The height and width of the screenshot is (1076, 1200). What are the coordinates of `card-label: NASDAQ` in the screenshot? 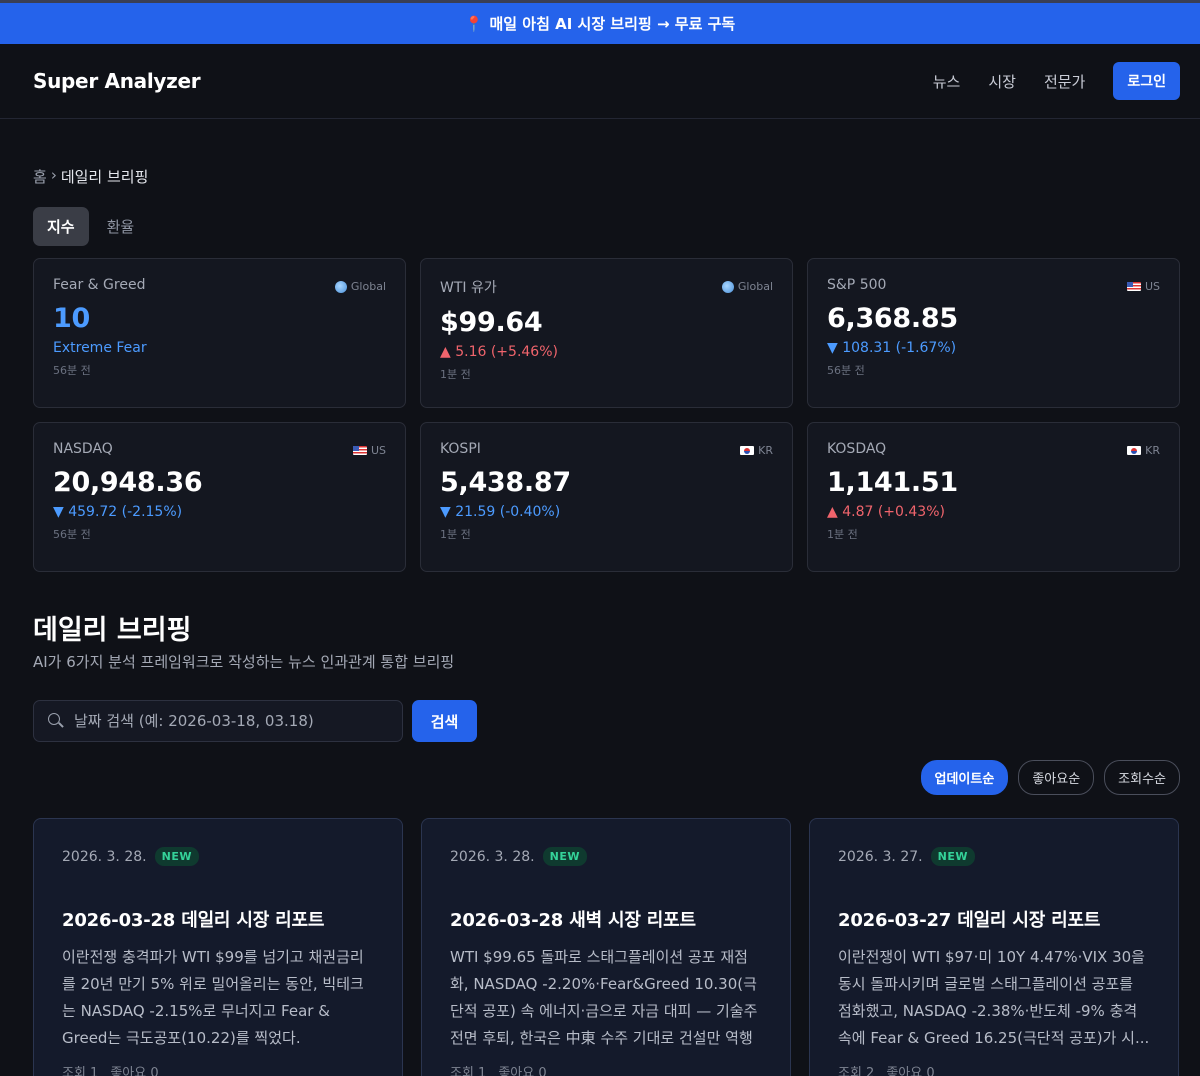 It's located at (83, 449).